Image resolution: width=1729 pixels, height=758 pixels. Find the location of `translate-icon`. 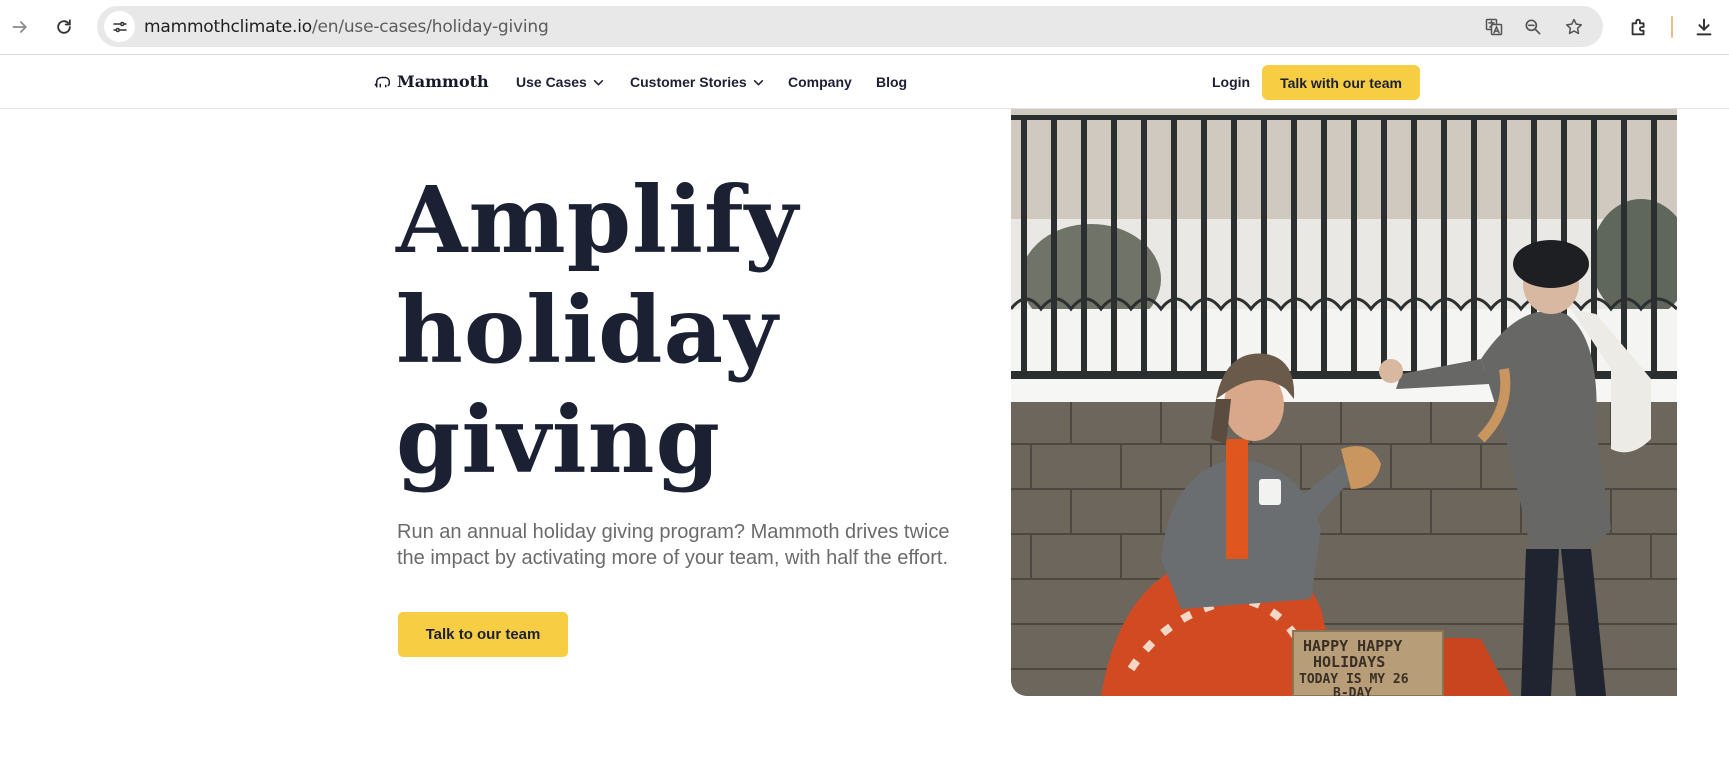

translate-icon is located at coordinates (1494, 27).